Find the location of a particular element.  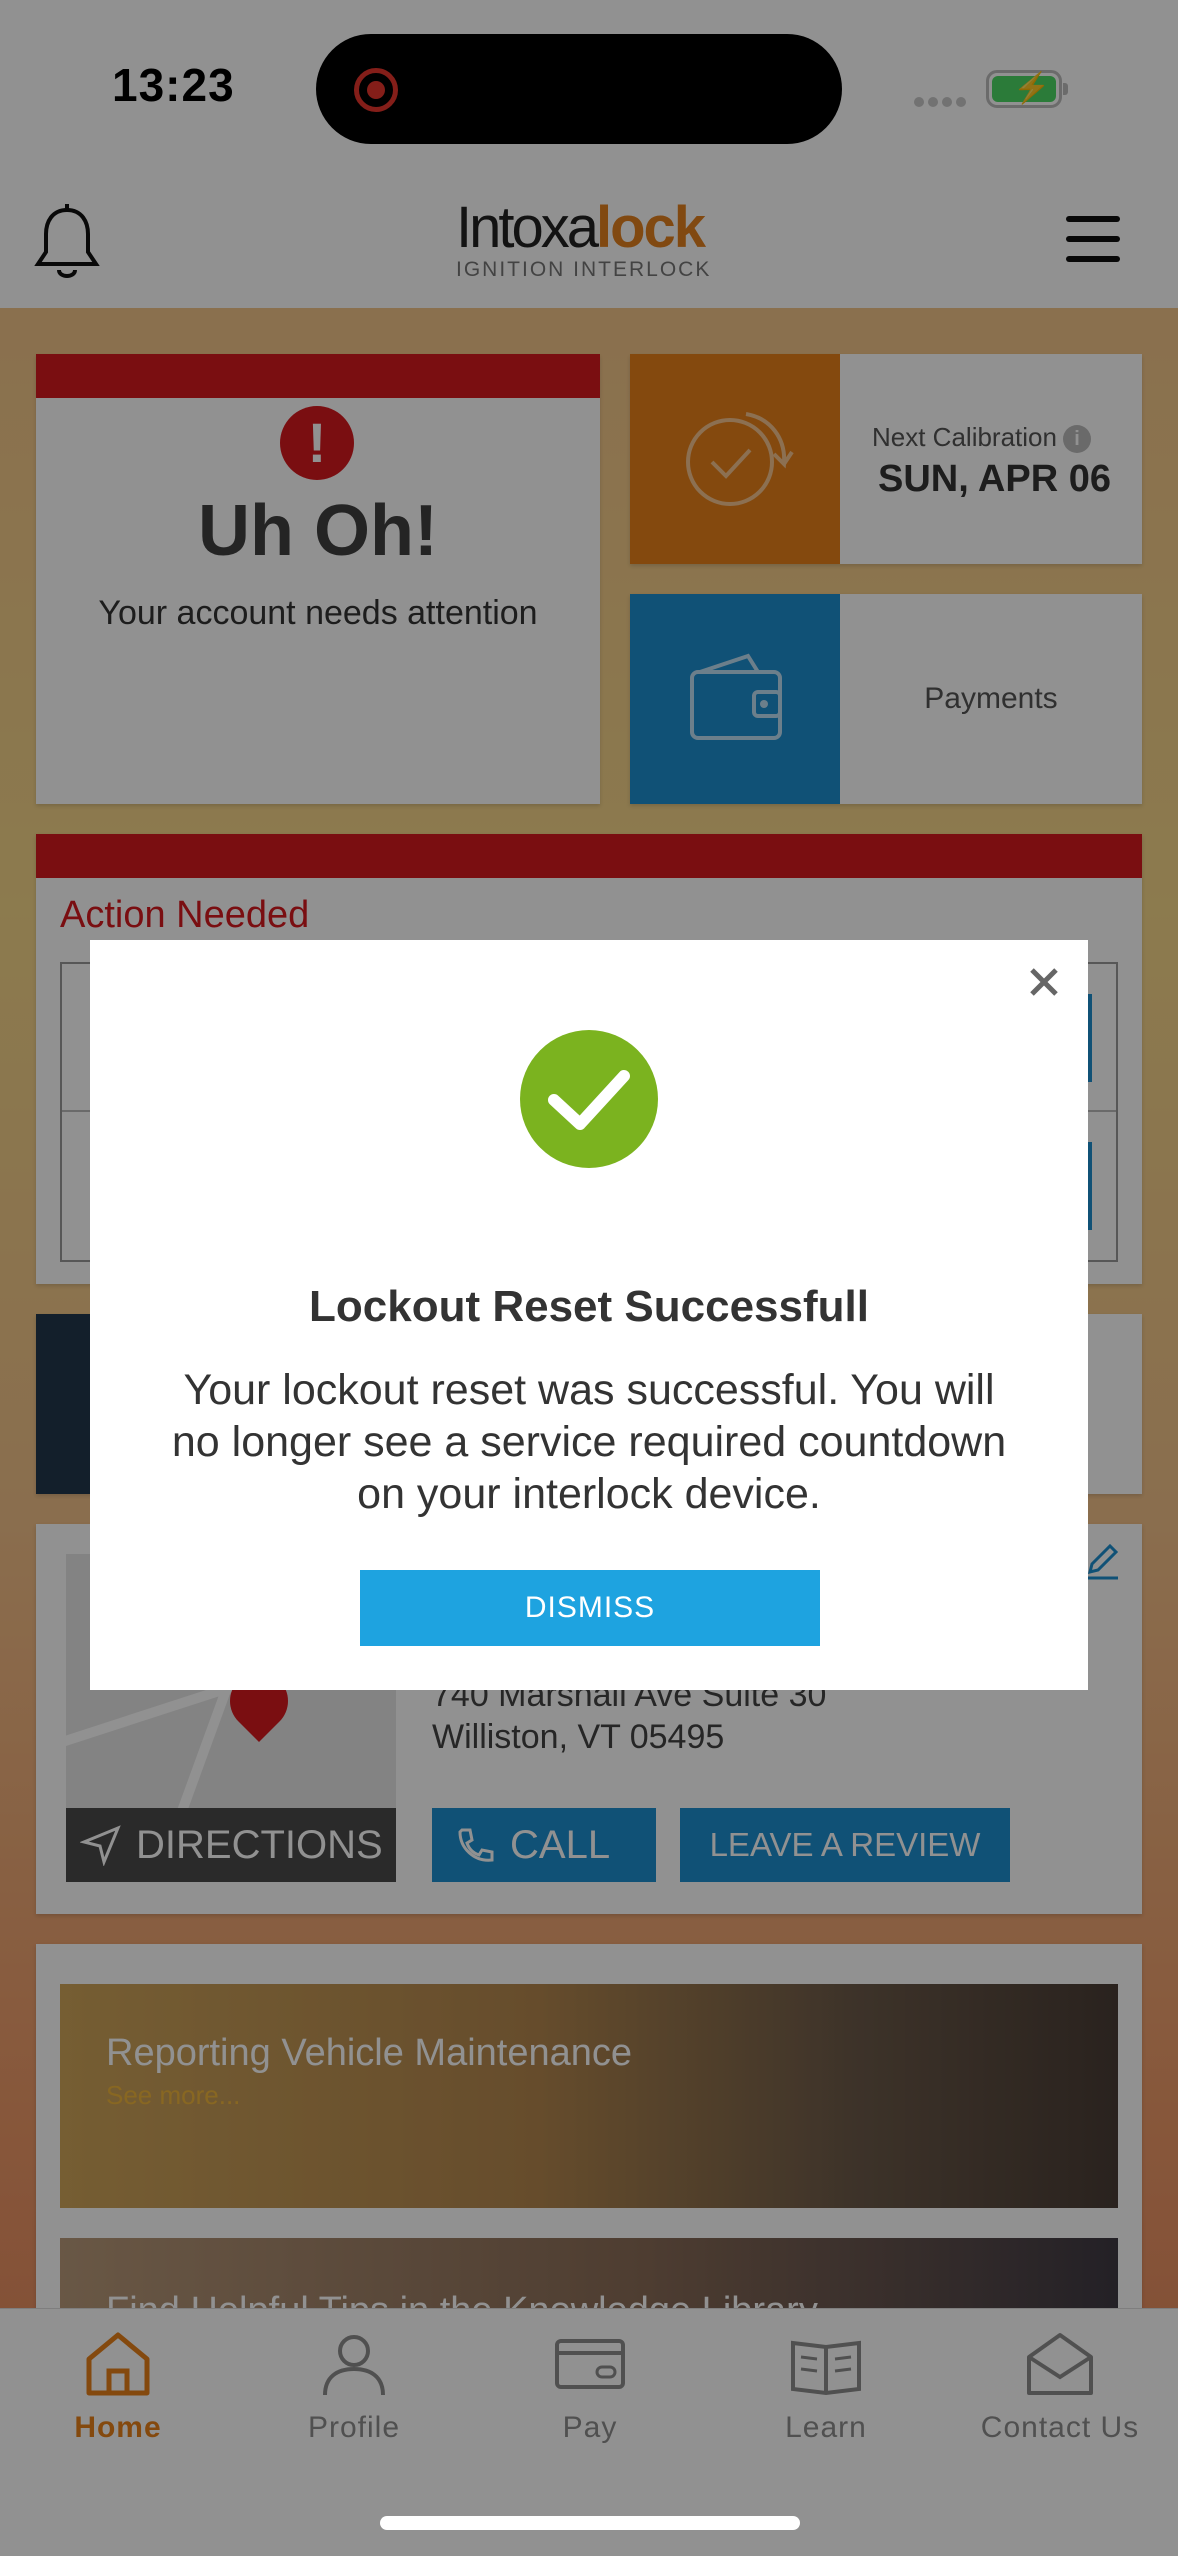

close-icon is located at coordinates (1044, 982).